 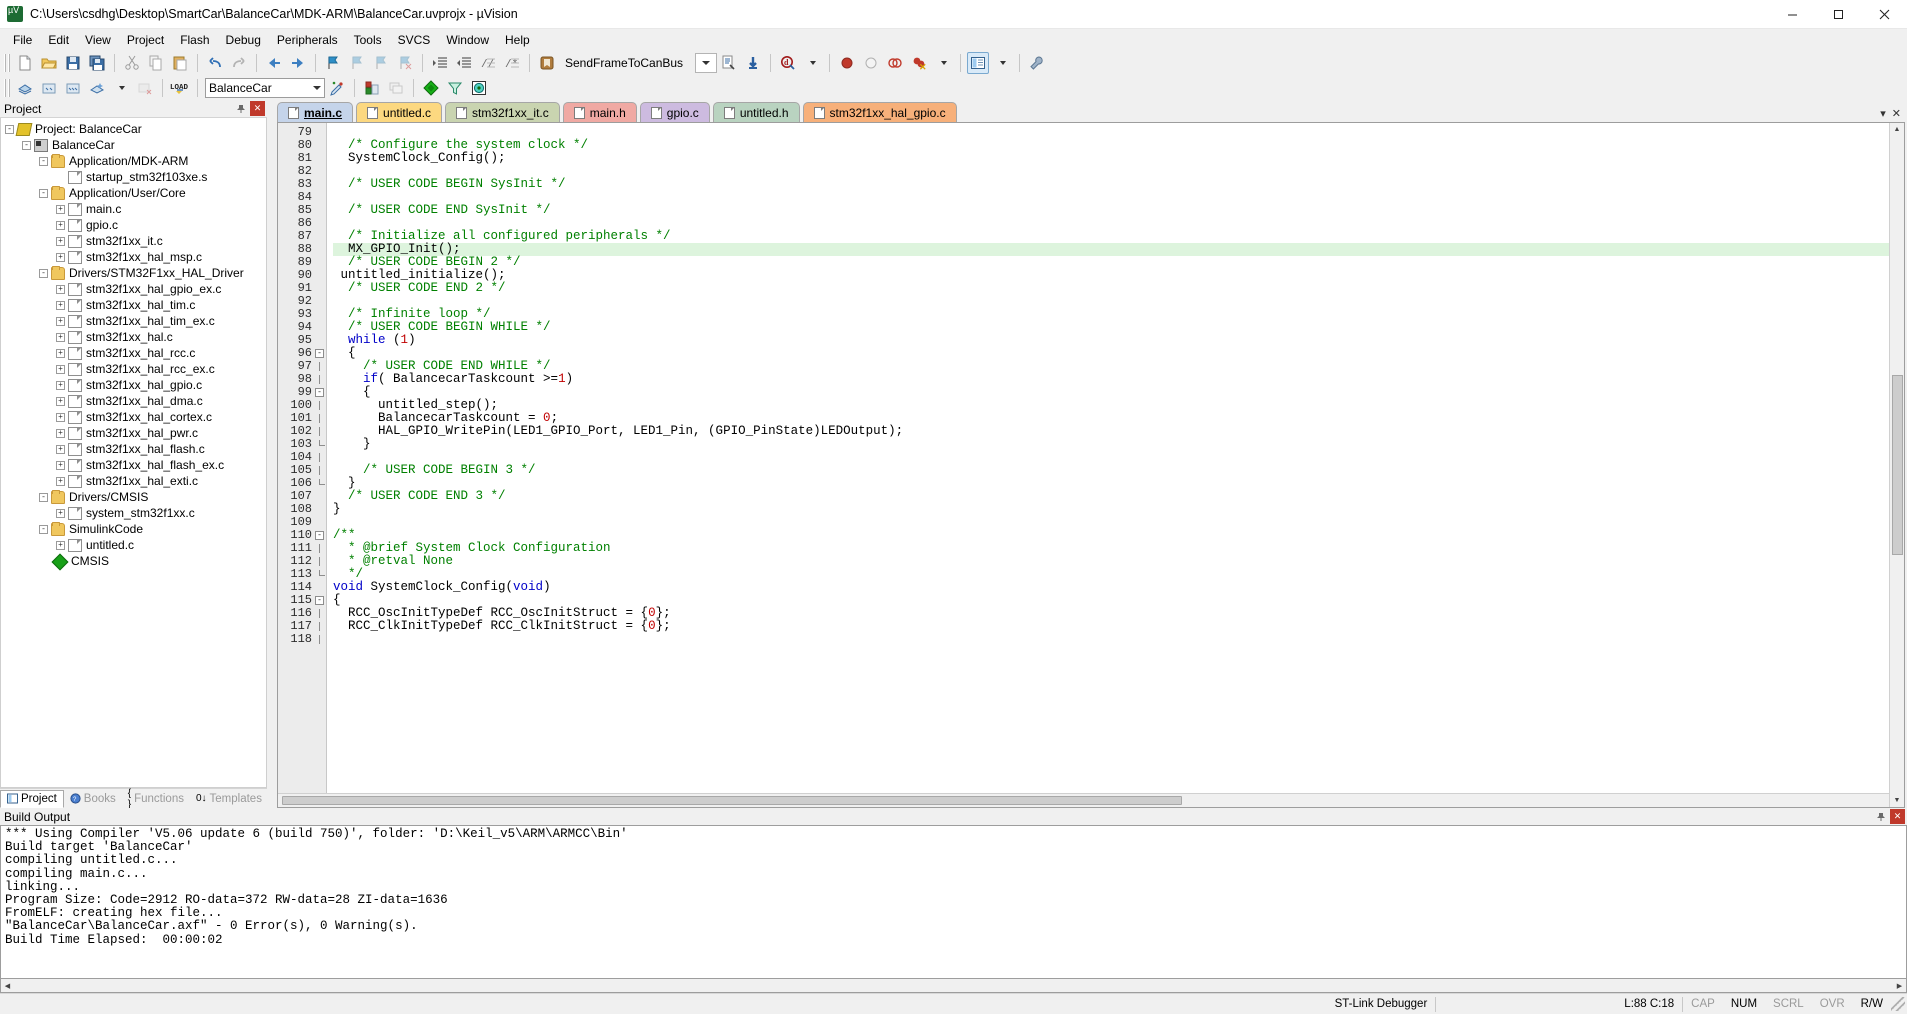 I want to click on manage-windows-icon, so click(x=978, y=63).